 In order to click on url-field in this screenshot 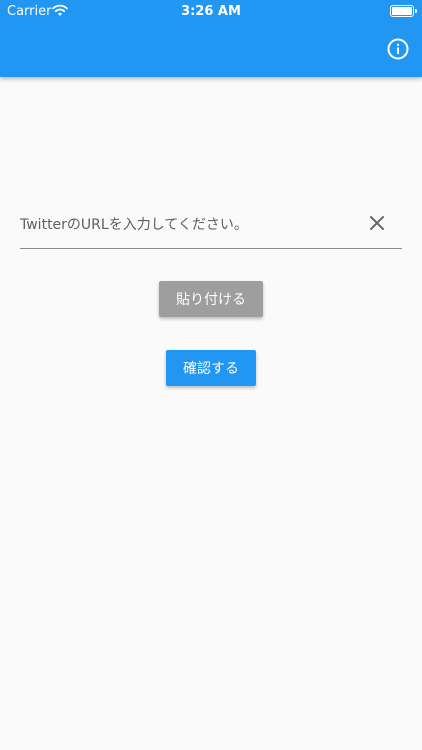, I will do `click(211, 224)`.